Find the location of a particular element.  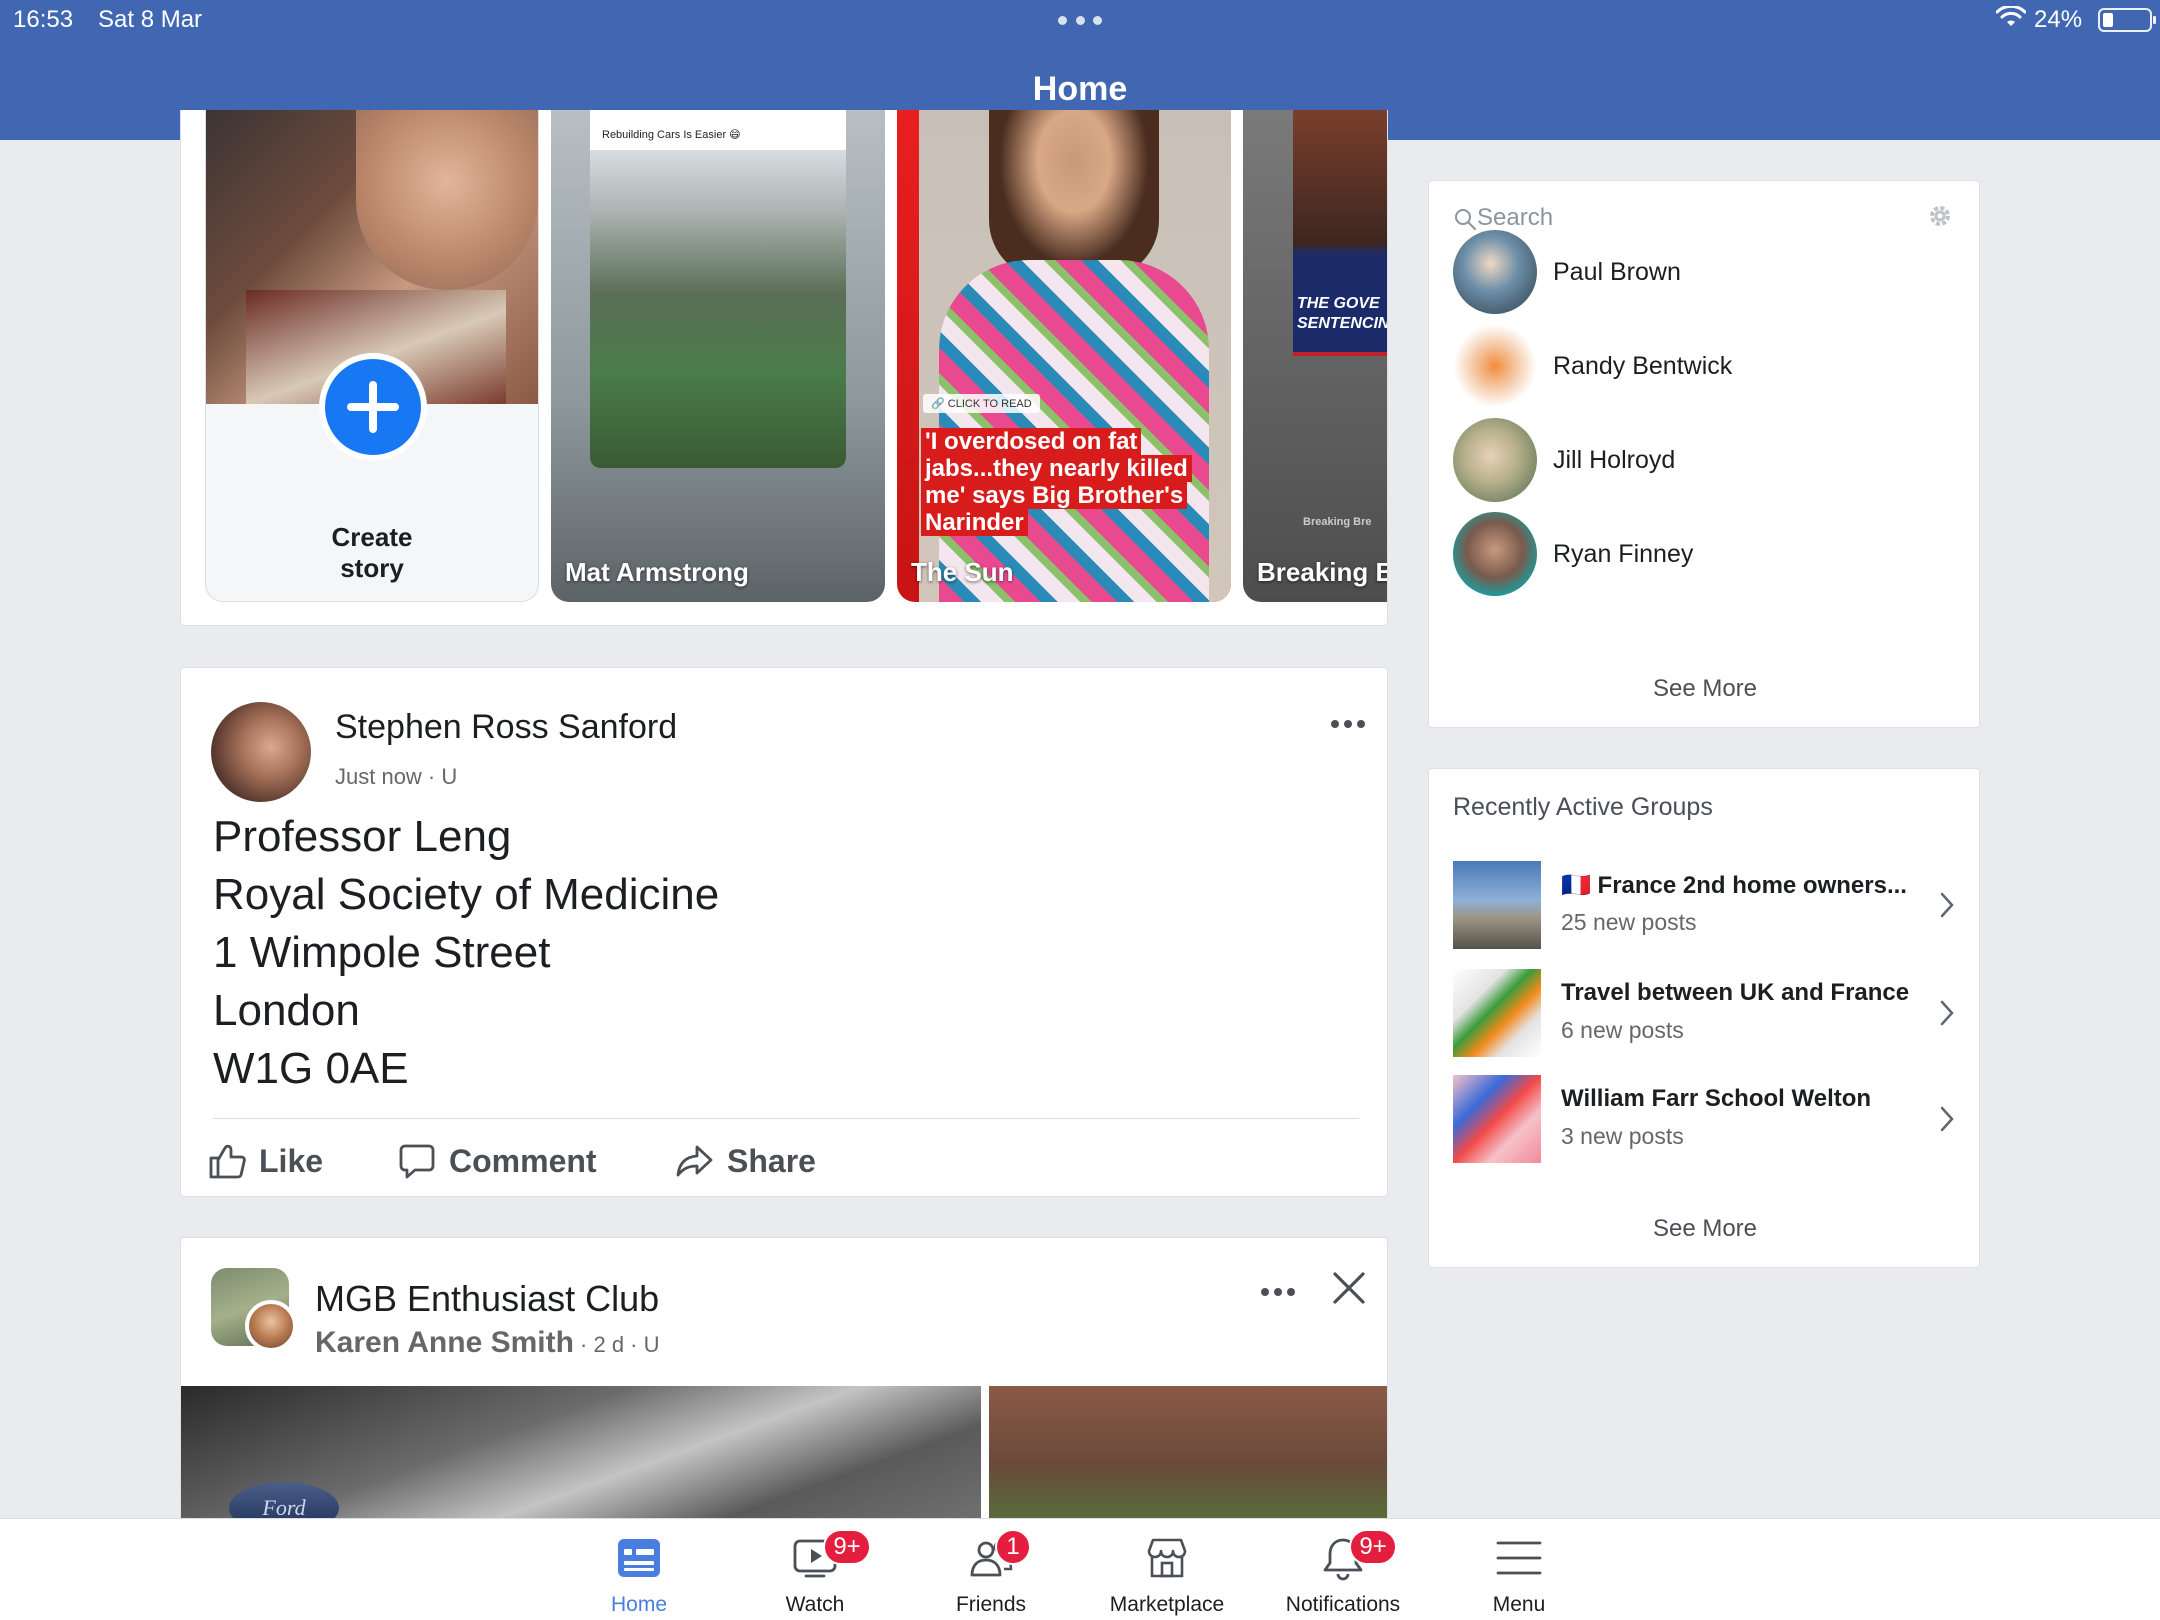

search-icon is located at coordinates (1465, 219).